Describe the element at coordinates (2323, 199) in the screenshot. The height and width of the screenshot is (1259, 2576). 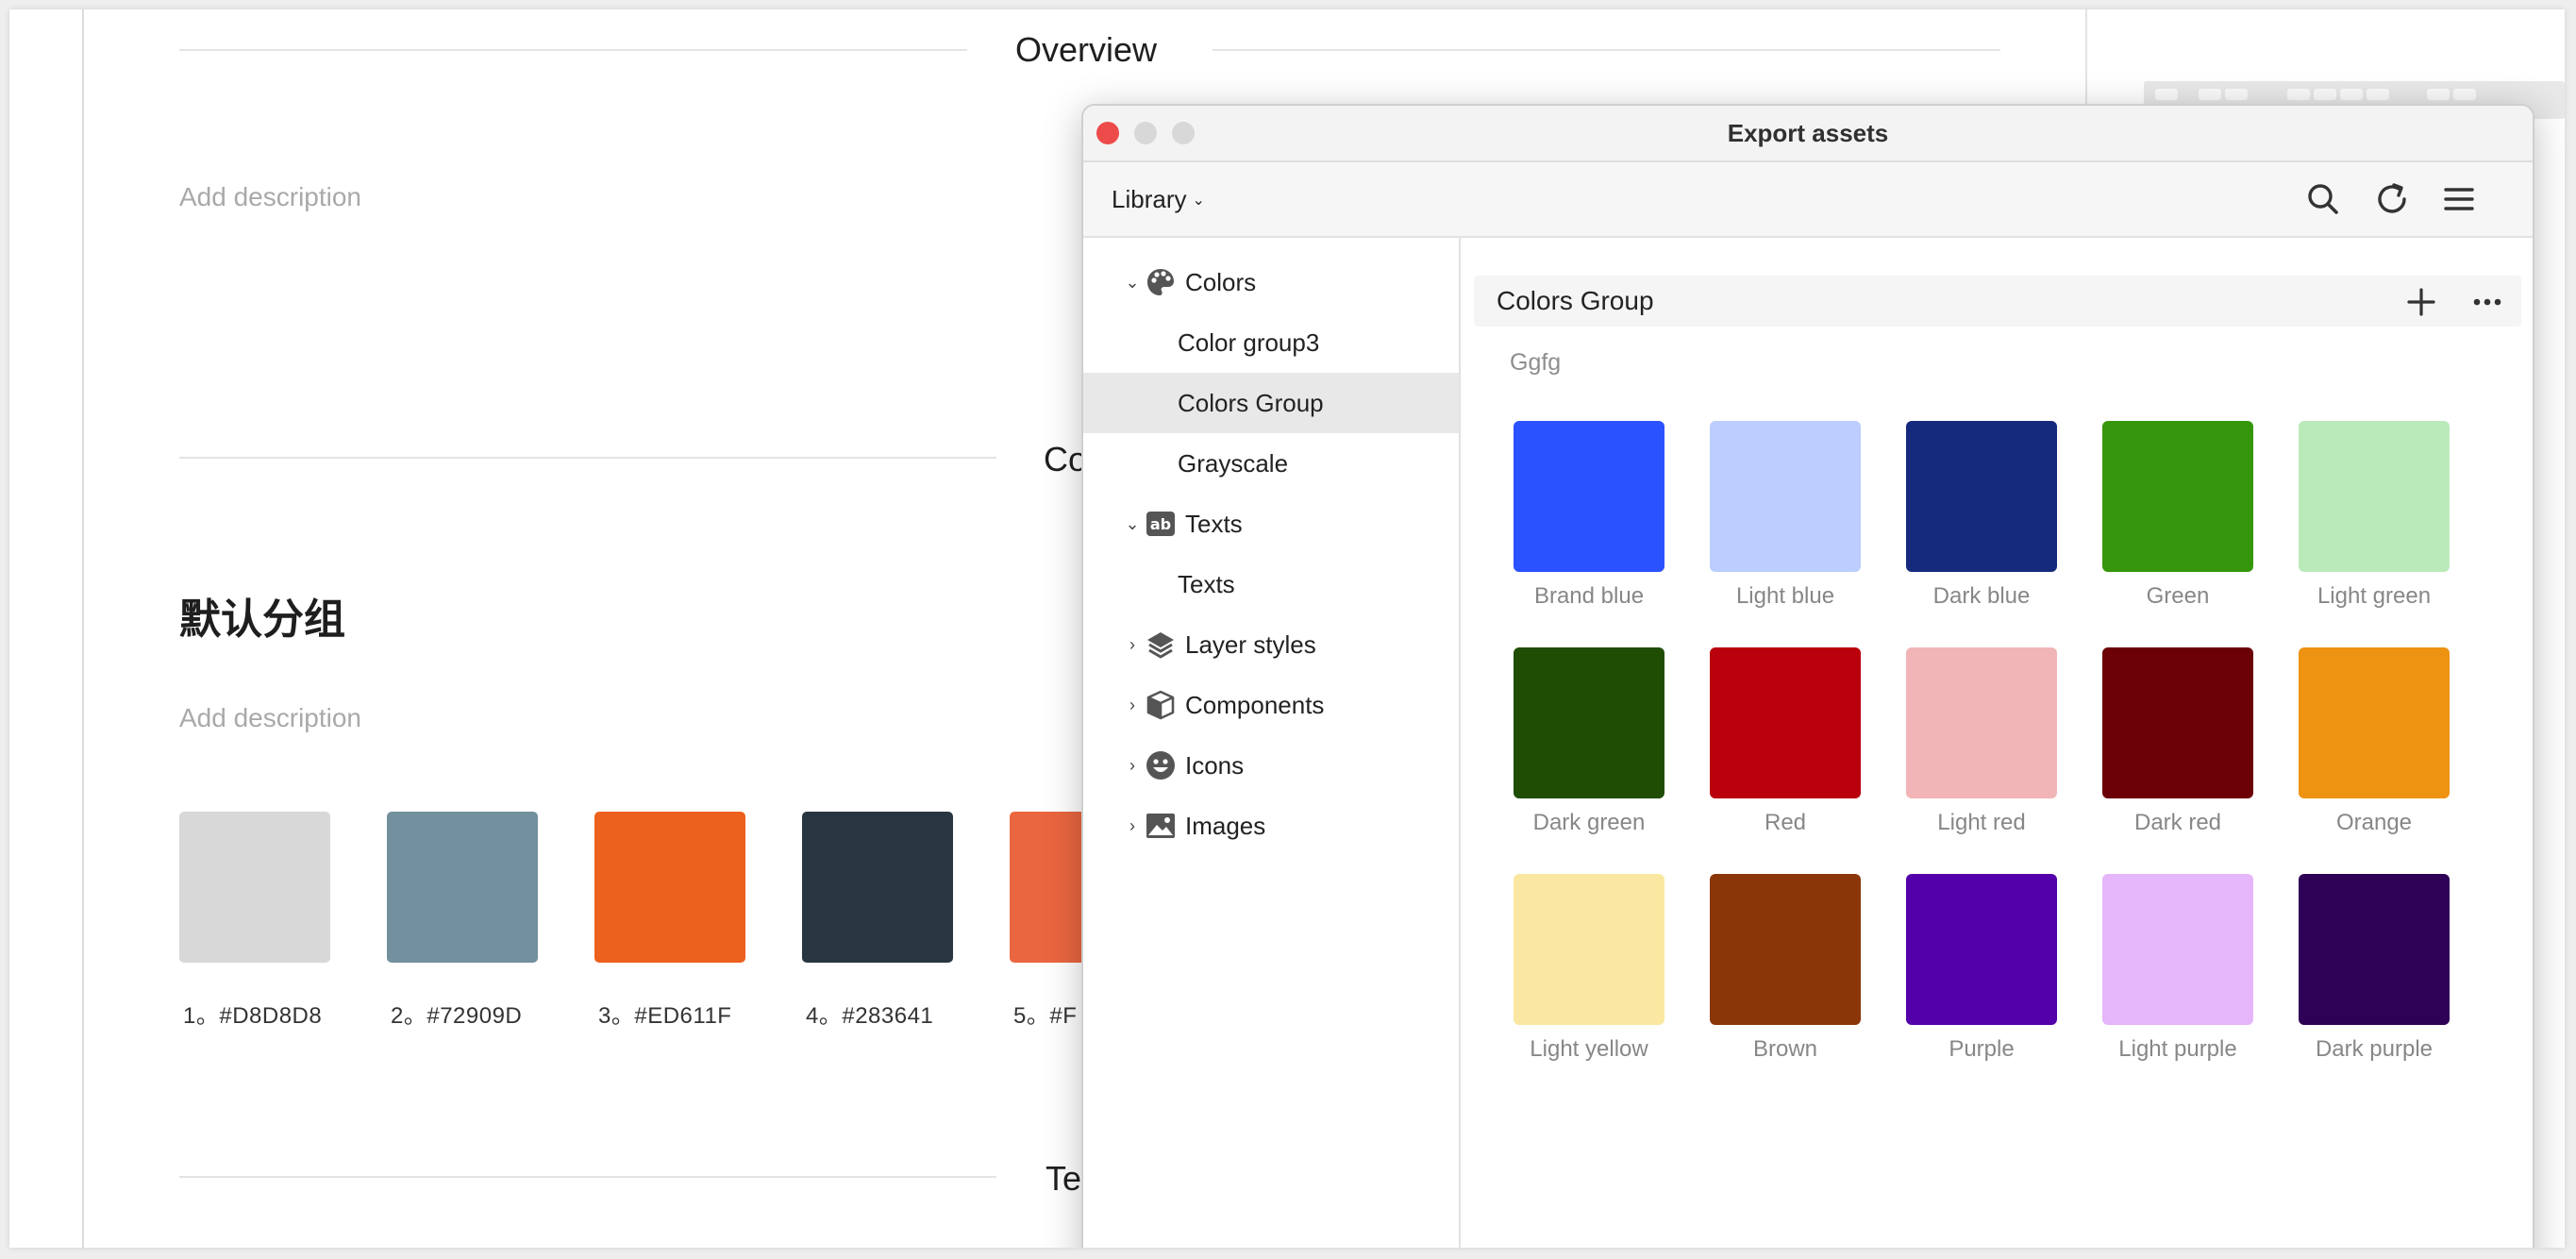
I see `search-icon` at that location.